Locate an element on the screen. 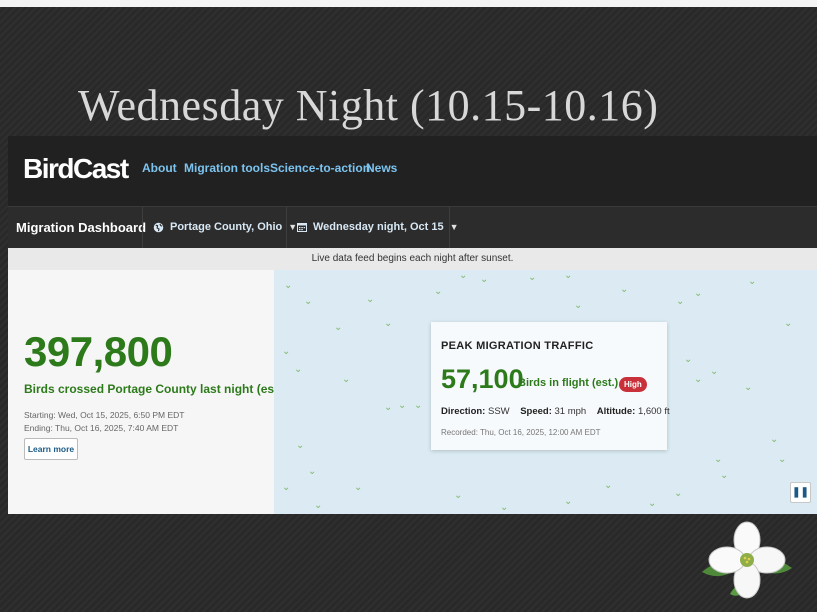 This screenshot has width=817, height=612. dogwood-flower-icon is located at coordinates (747, 560).